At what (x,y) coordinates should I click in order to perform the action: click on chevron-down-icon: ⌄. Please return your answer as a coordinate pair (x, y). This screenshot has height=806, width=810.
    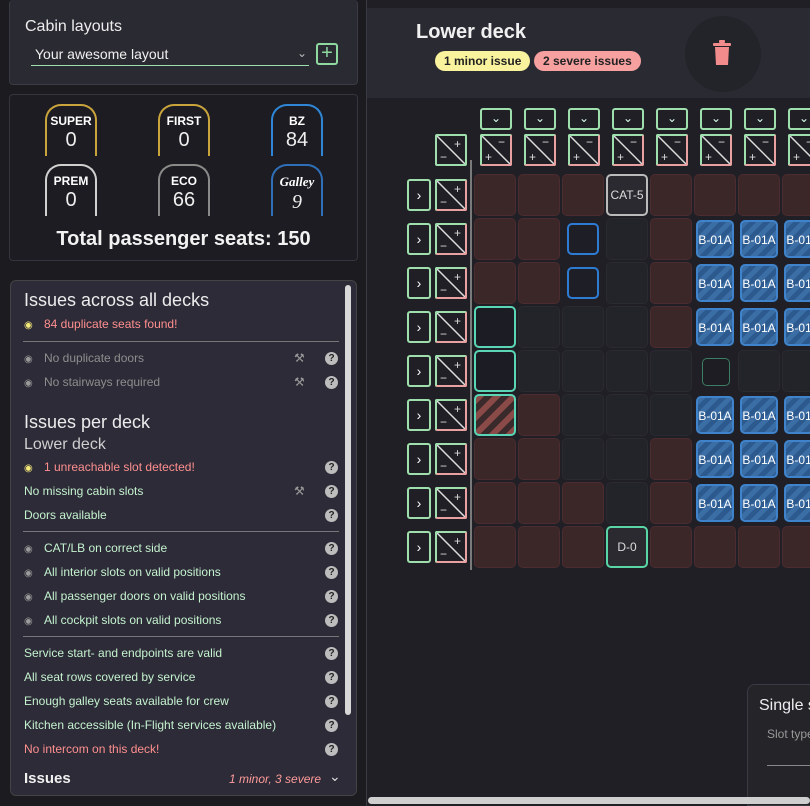
    Looking at the image, I should click on (335, 776).